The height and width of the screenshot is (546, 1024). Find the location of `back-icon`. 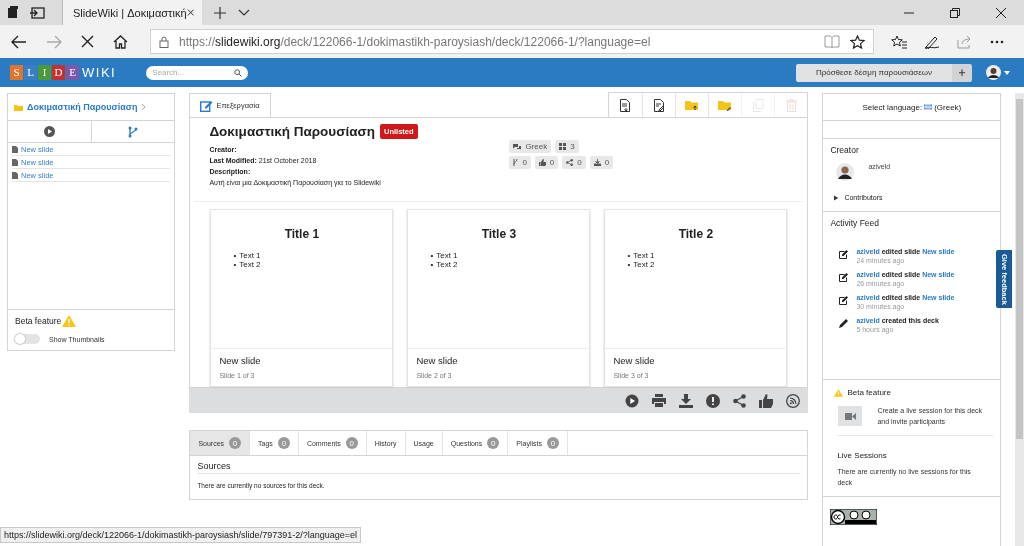

back-icon is located at coordinates (19, 41).